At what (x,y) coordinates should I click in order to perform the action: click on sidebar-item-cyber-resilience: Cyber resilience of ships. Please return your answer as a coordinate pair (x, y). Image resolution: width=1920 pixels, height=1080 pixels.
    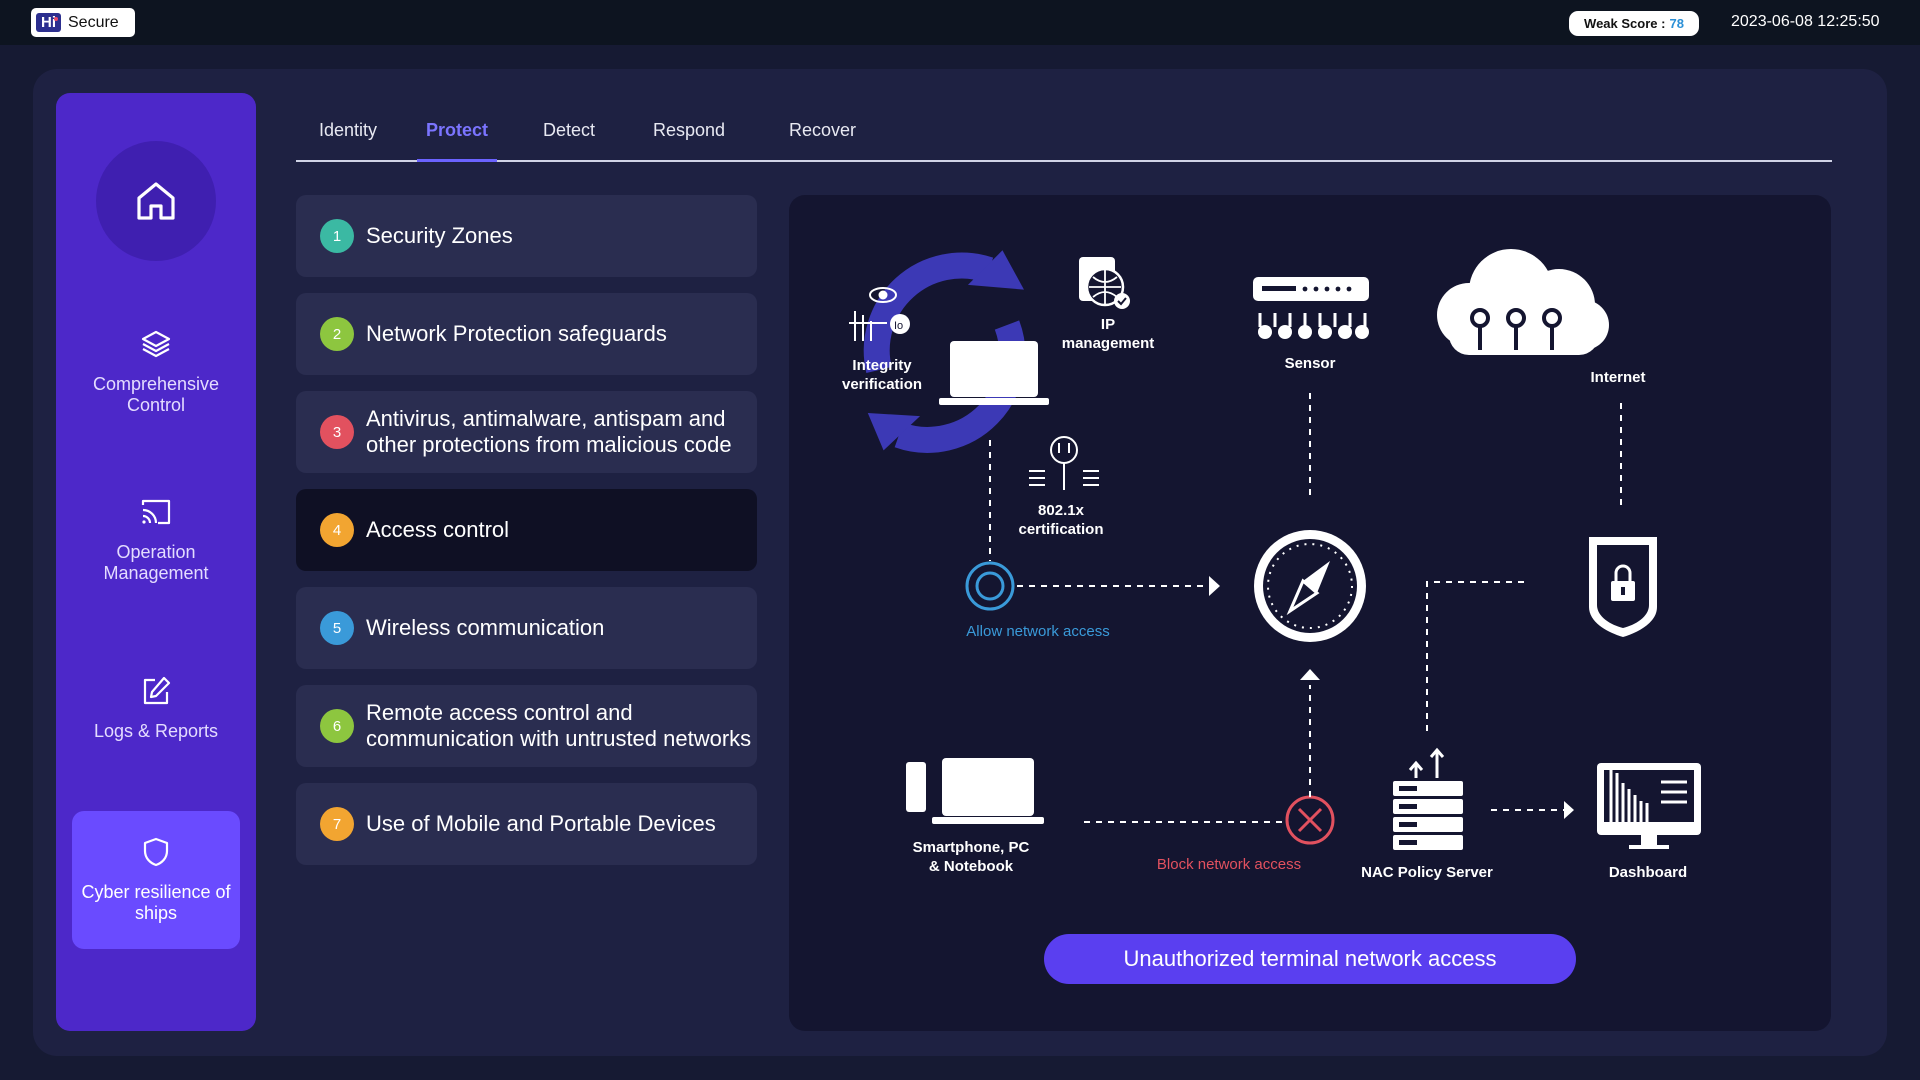
    Looking at the image, I should click on (156, 880).